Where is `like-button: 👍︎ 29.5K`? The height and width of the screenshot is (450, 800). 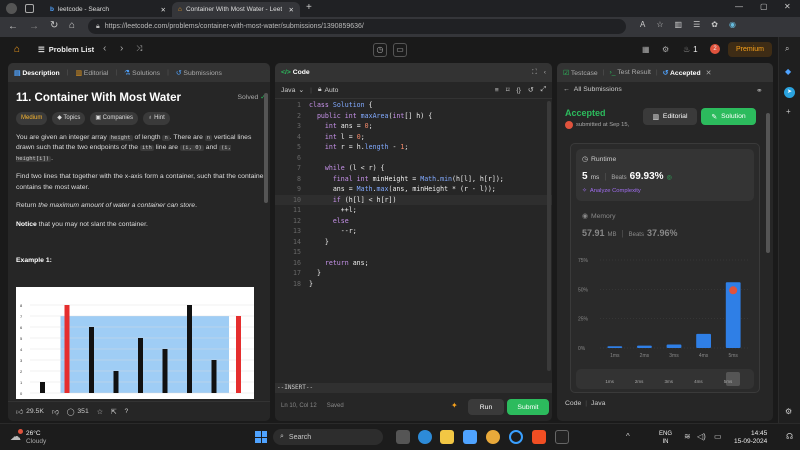 like-button: 👍︎ 29.5K is located at coordinates (30, 412).